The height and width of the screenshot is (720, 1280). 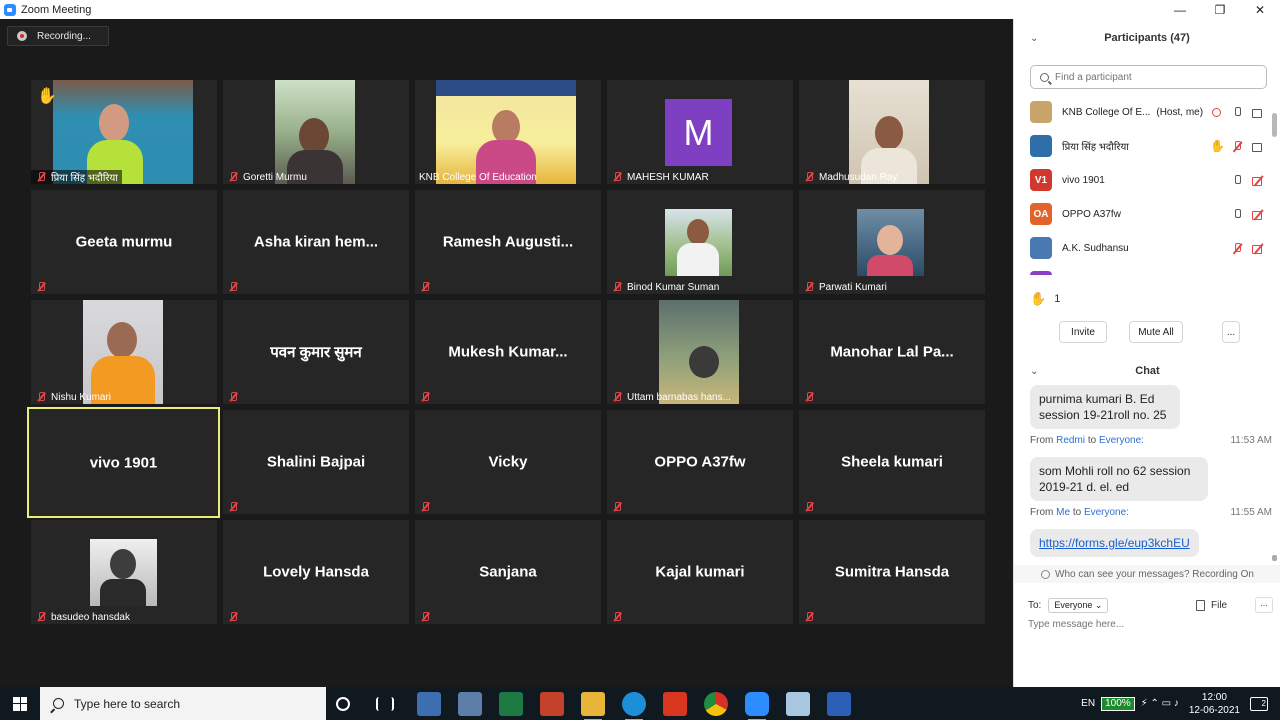 I want to click on office-icon, so click(x=675, y=704).